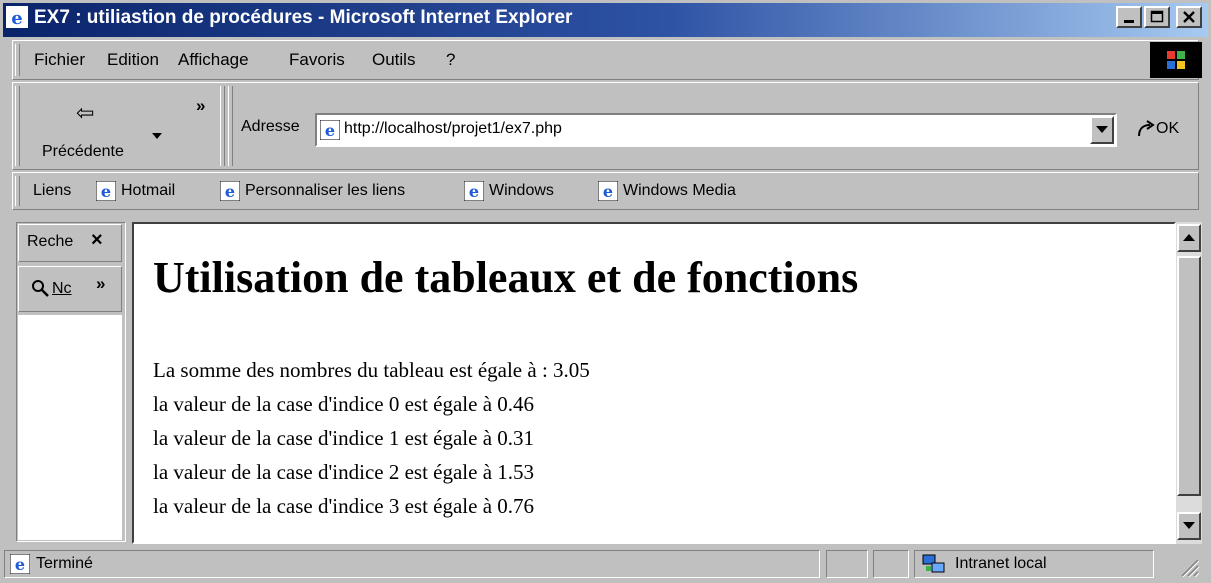 This screenshot has width=1211, height=583. I want to click on scroll-down-button, so click(1189, 526).